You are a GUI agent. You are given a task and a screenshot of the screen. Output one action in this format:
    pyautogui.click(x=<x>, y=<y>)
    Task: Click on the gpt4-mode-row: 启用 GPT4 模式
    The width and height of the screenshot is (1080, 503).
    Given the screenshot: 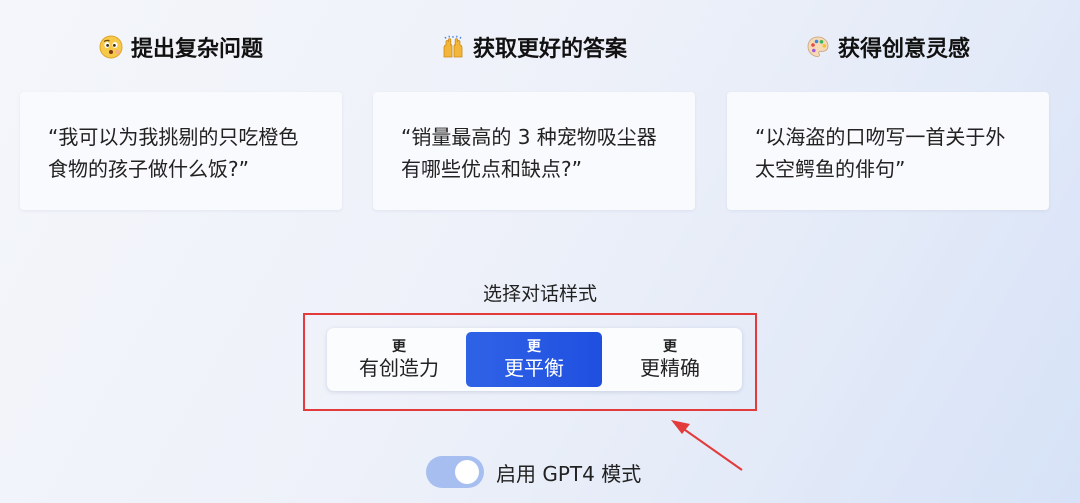 What is the action you would take?
    pyautogui.click(x=533, y=472)
    